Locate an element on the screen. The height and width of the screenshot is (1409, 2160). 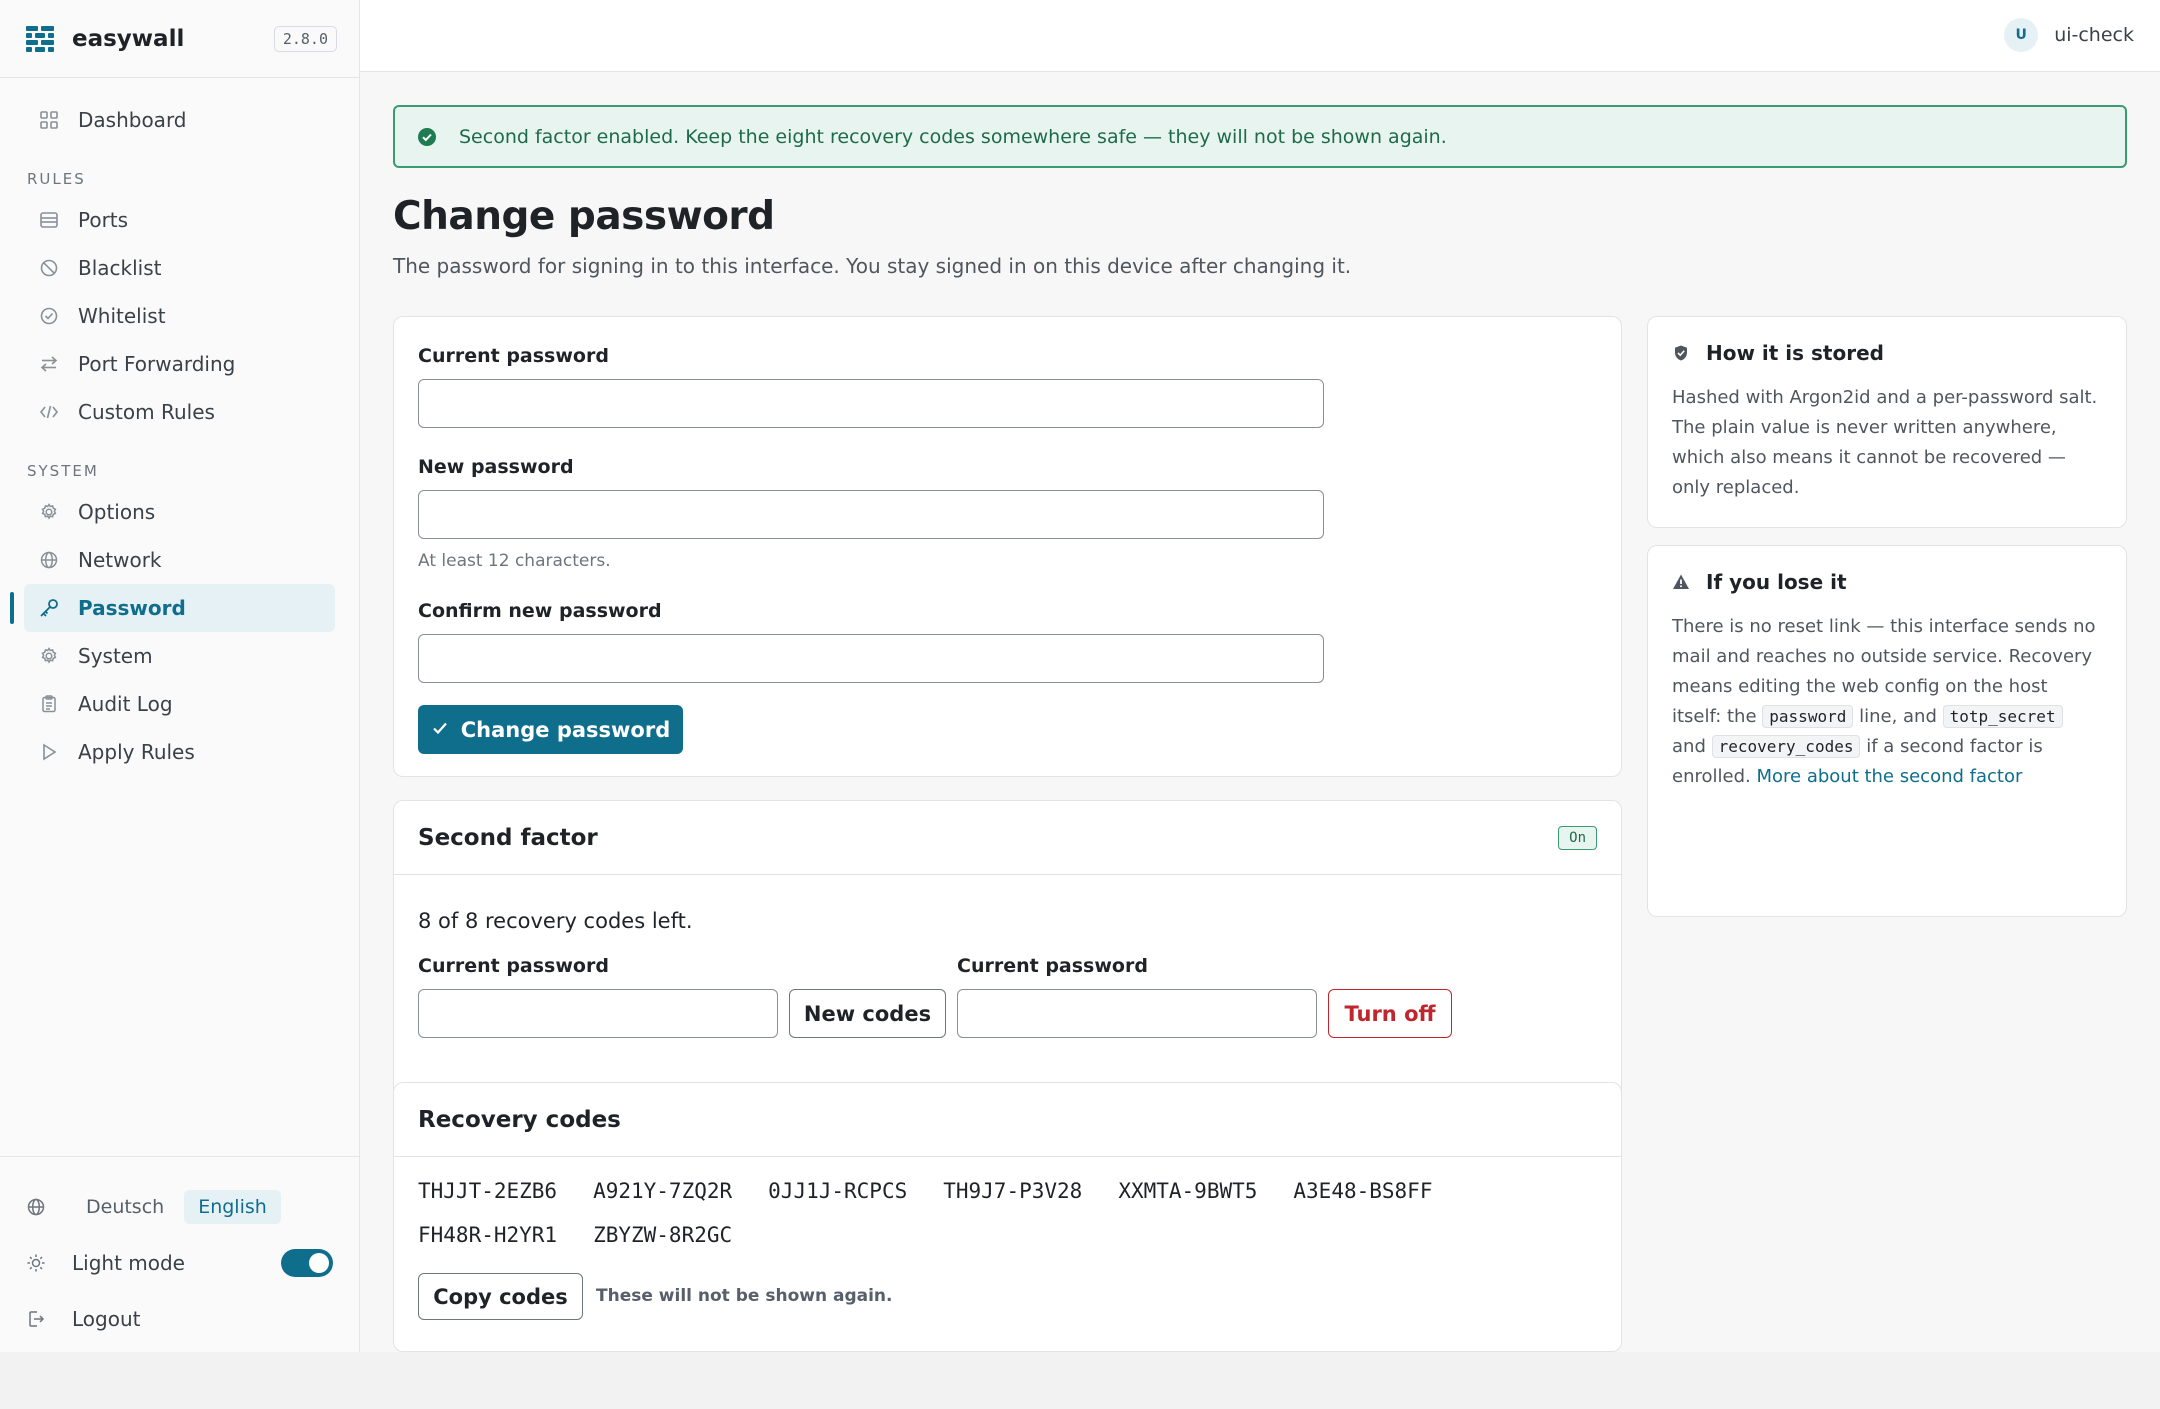
second-factor-header: Second factor On is located at coordinates (1007, 838).